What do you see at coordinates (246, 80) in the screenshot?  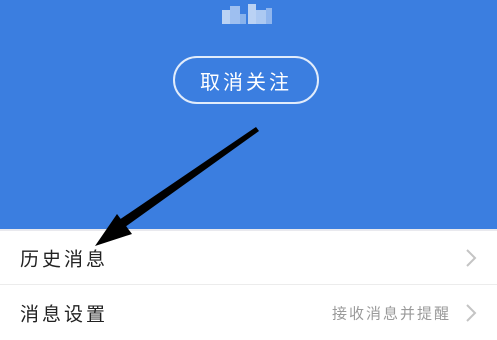 I see `unfollow-button: 取消关注` at bounding box center [246, 80].